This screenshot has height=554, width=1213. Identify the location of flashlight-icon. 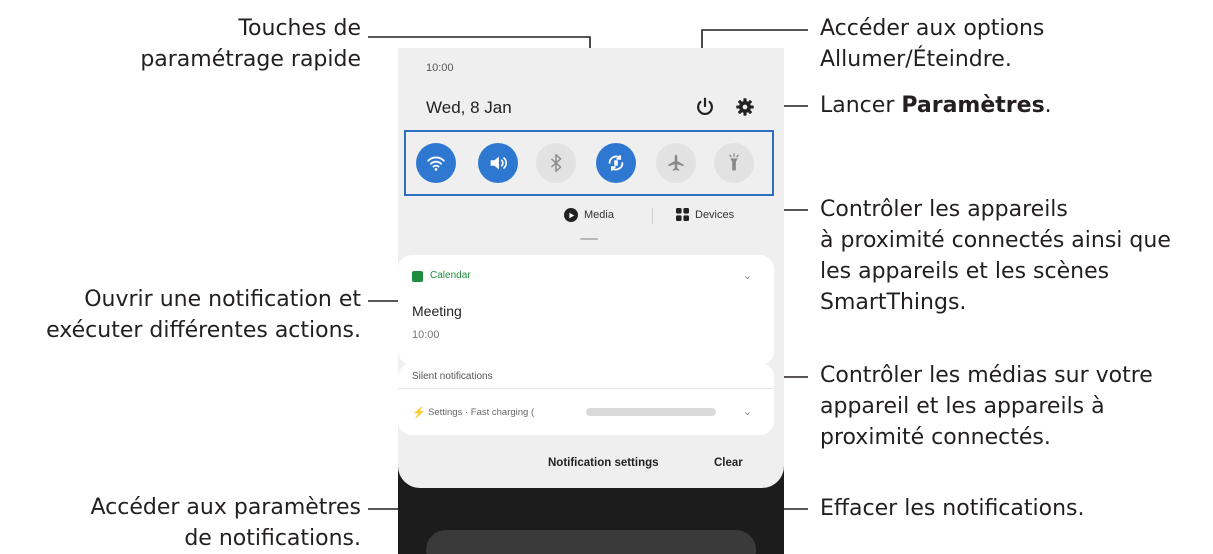
(734, 162).